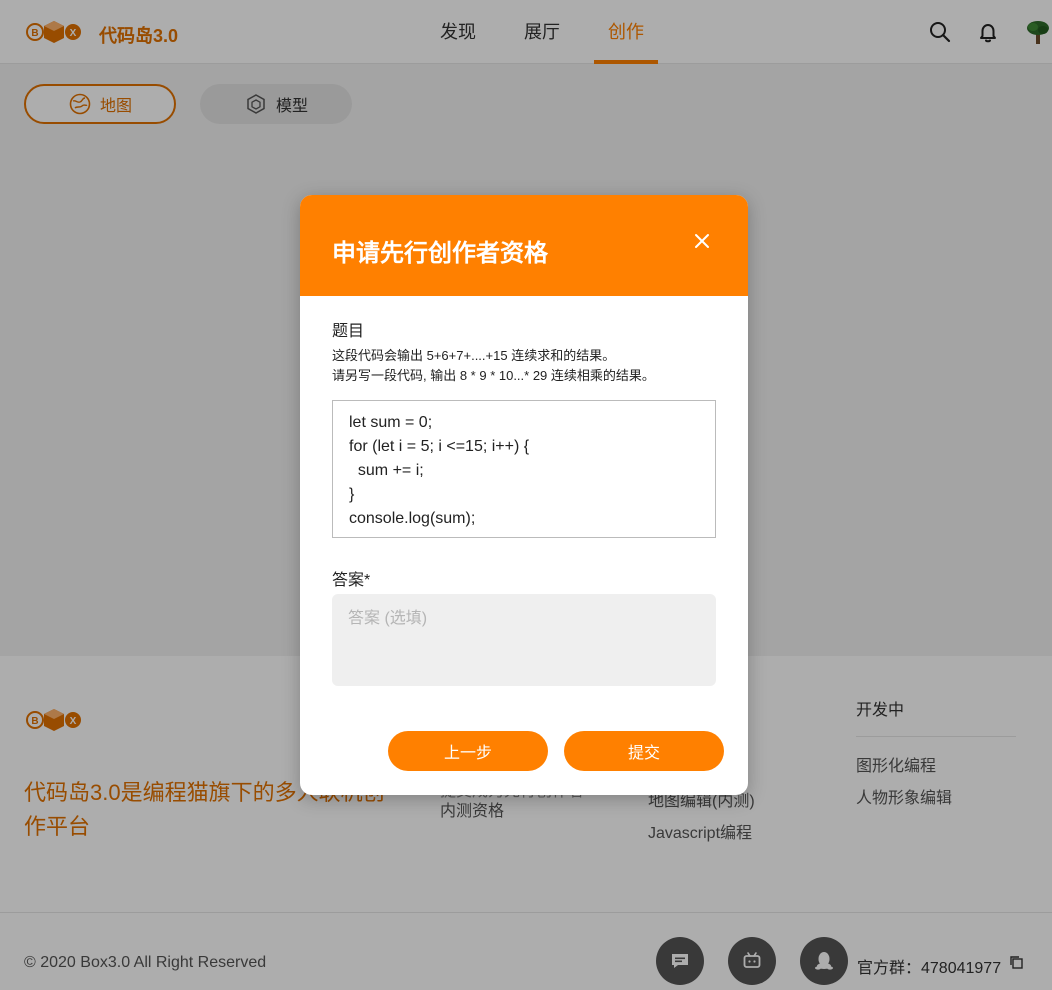 This screenshot has height=990, width=1052. Describe the element at coordinates (702, 241) in the screenshot. I see `close-icon` at that location.